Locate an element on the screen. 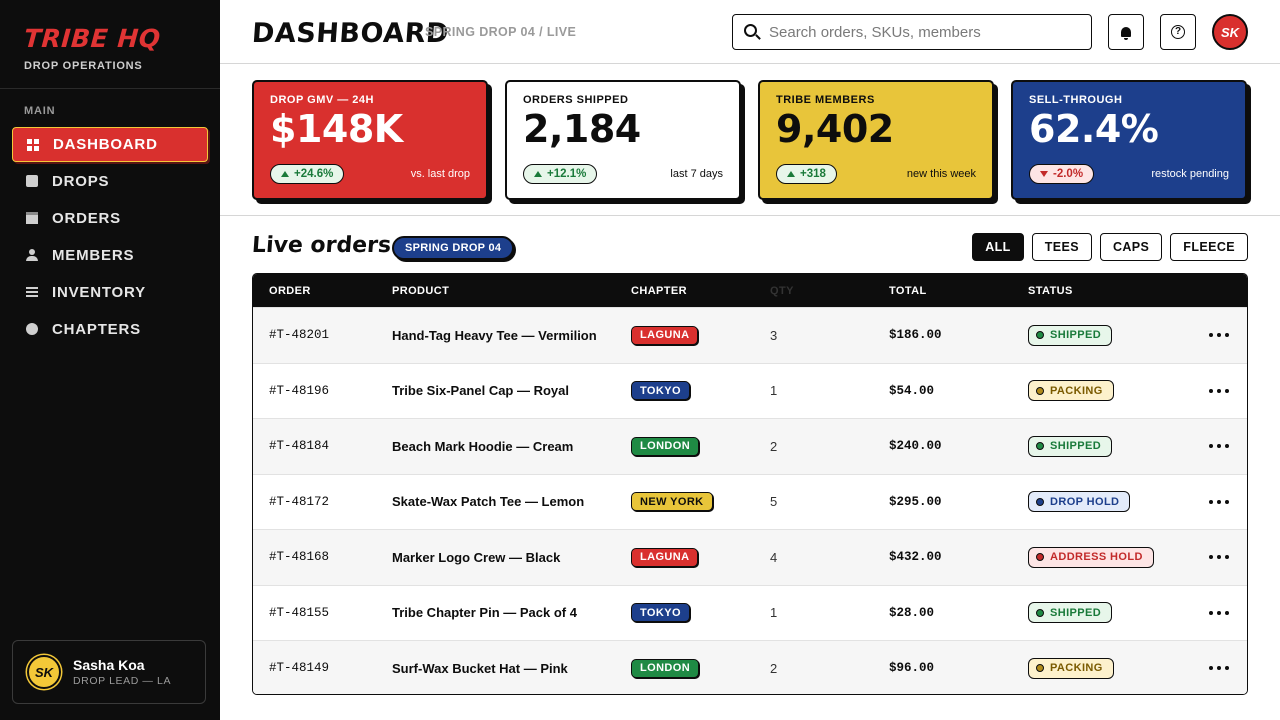  order-id: #T-48149 is located at coordinates (322, 668).